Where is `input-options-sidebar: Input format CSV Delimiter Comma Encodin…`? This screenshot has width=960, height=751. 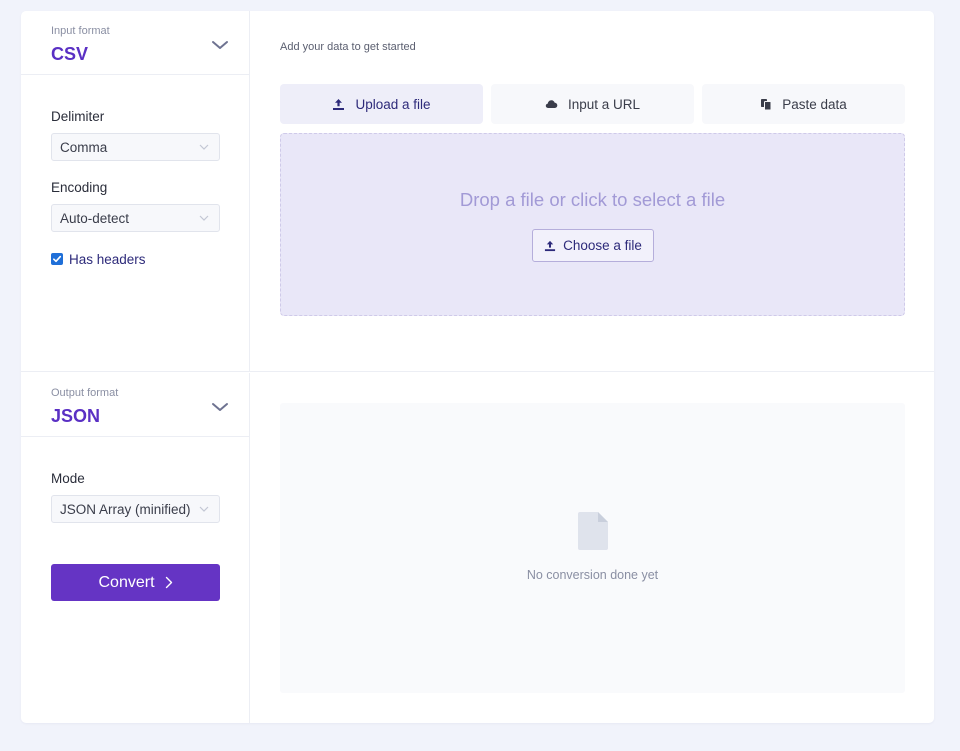 input-options-sidebar: Input format CSV Delimiter Comma Encodin… is located at coordinates (135, 191).